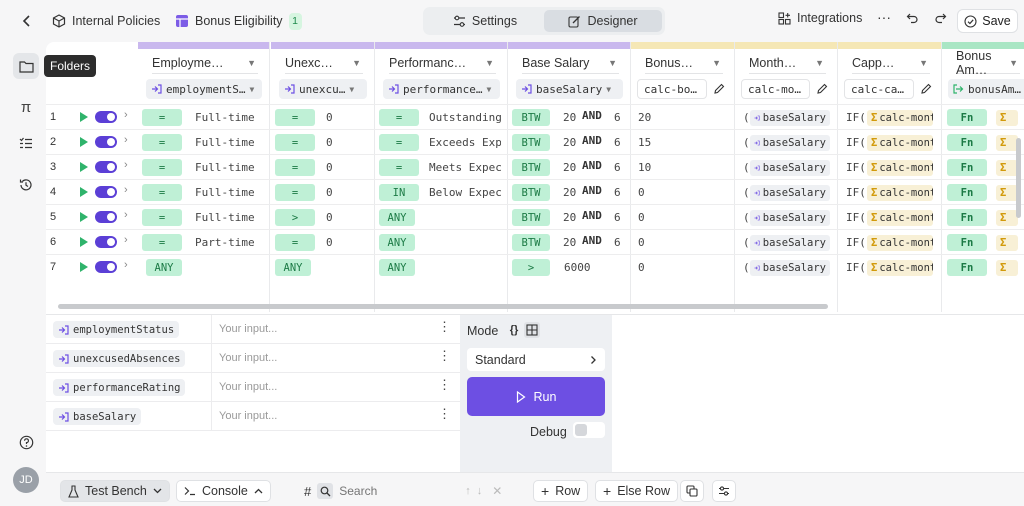 This screenshot has height=506, width=1024. Describe the element at coordinates (485, 21) in the screenshot. I see `tab-settings: Settings` at that location.